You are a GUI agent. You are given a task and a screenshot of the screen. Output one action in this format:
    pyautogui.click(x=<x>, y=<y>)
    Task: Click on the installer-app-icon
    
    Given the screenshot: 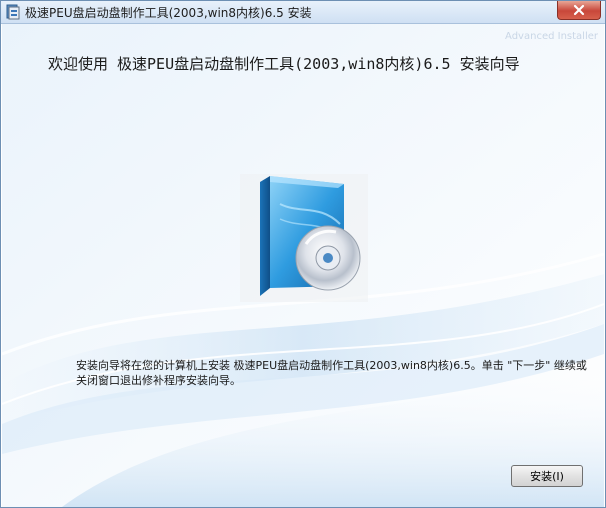 What is the action you would take?
    pyautogui.click(x=13, y=12)
    